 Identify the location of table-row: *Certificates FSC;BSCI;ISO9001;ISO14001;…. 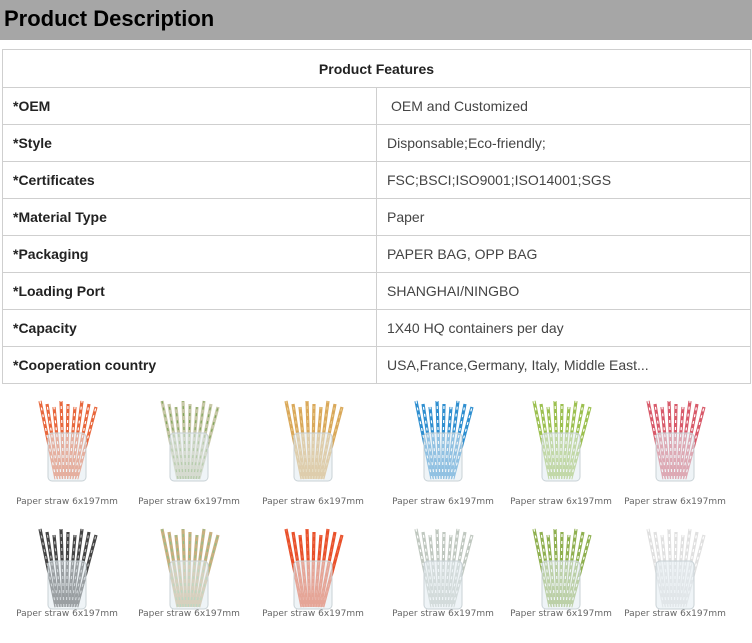
(376, 180).